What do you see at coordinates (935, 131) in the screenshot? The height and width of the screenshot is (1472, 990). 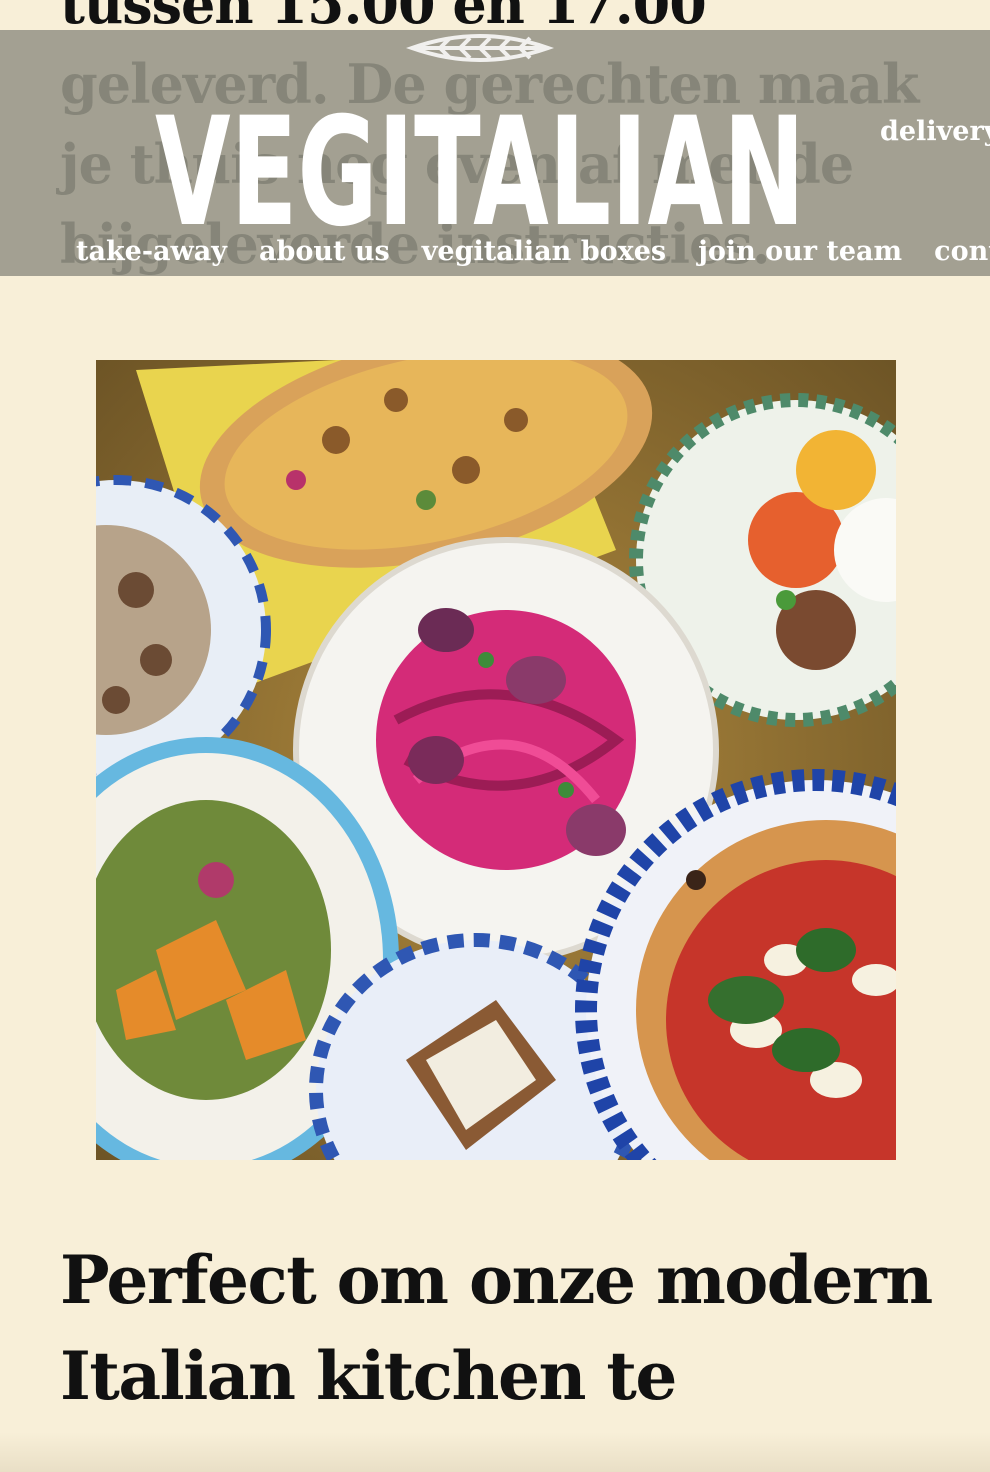 I see `nav-delivery: delivery` at bounding box center [935, 131].